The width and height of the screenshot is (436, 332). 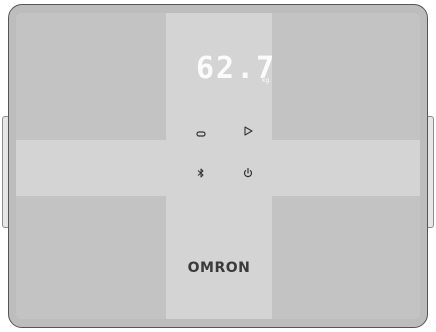 I want to click on electrode-panel-top-left, so click(x=91, y=76).